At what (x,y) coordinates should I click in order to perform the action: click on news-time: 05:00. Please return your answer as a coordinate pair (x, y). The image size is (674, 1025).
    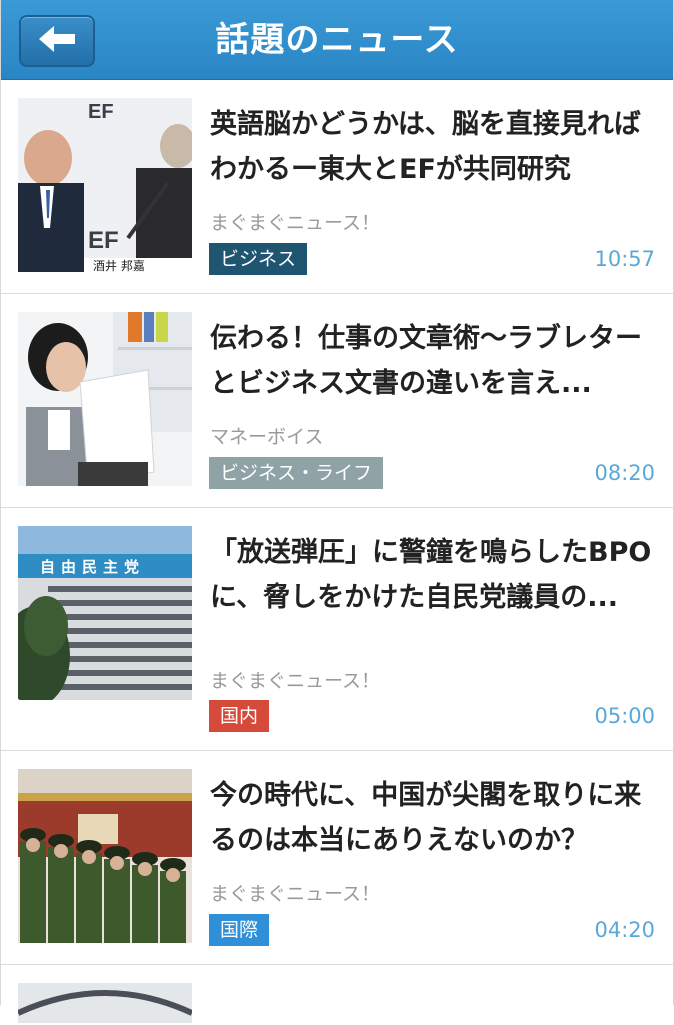
    Looking at the image, I should click on (624, 716).